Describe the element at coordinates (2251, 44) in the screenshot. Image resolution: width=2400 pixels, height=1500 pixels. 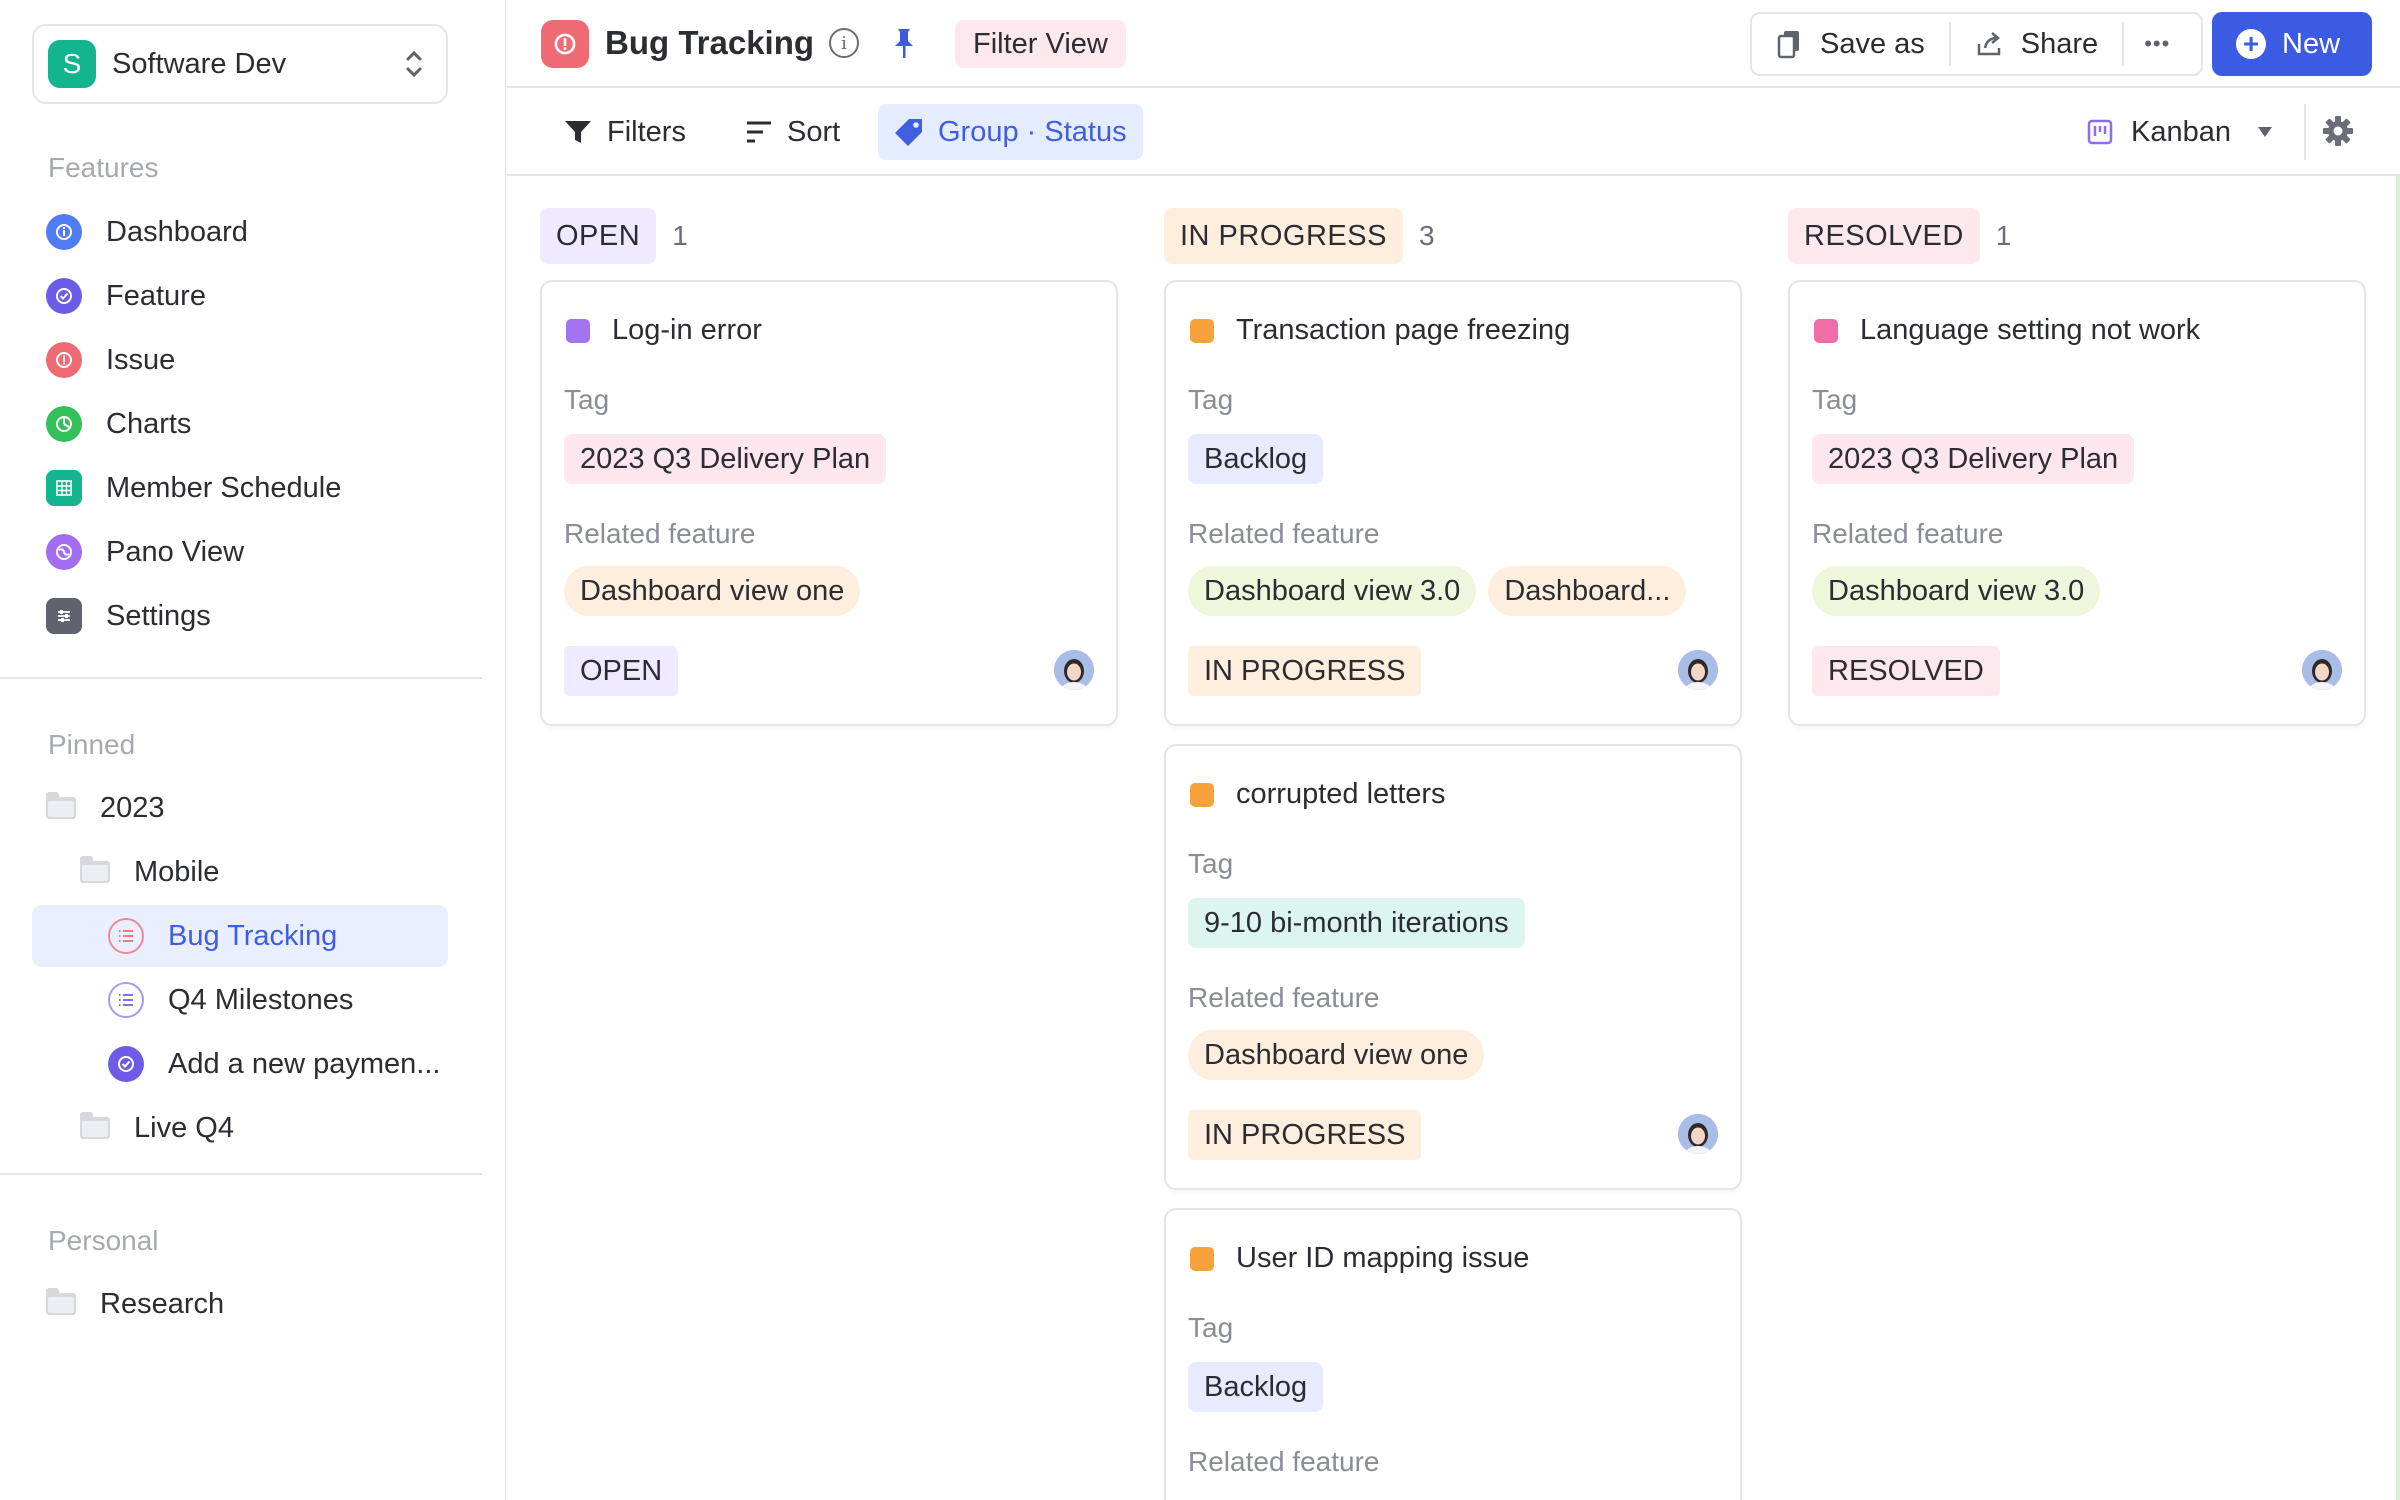
I see `plus-icon: +` at that location.